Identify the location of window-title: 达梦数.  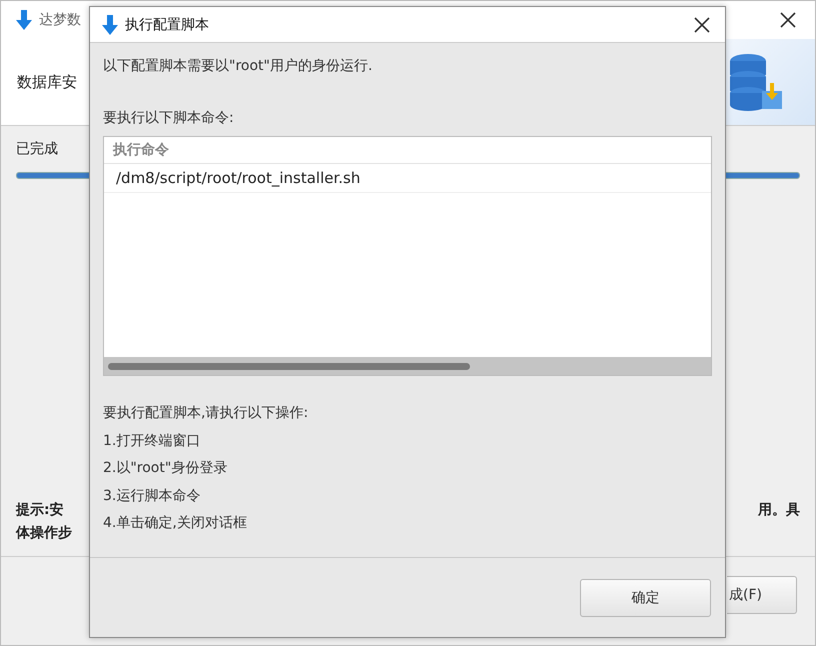
(60, 20).